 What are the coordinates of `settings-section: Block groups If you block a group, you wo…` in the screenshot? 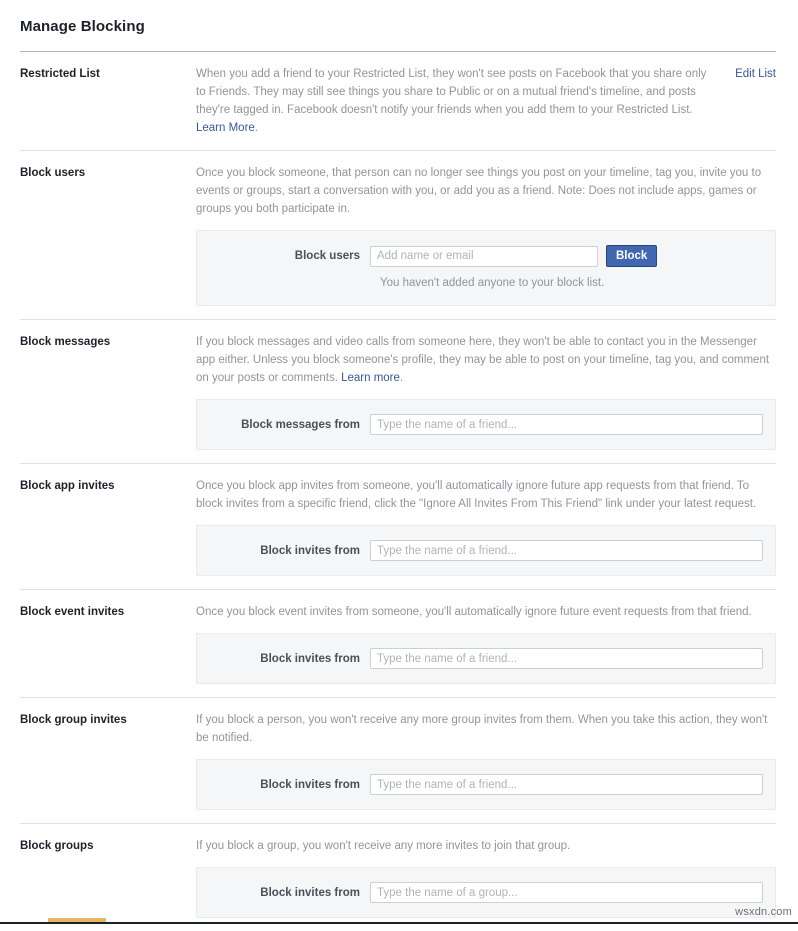 It's located at (399, 877).